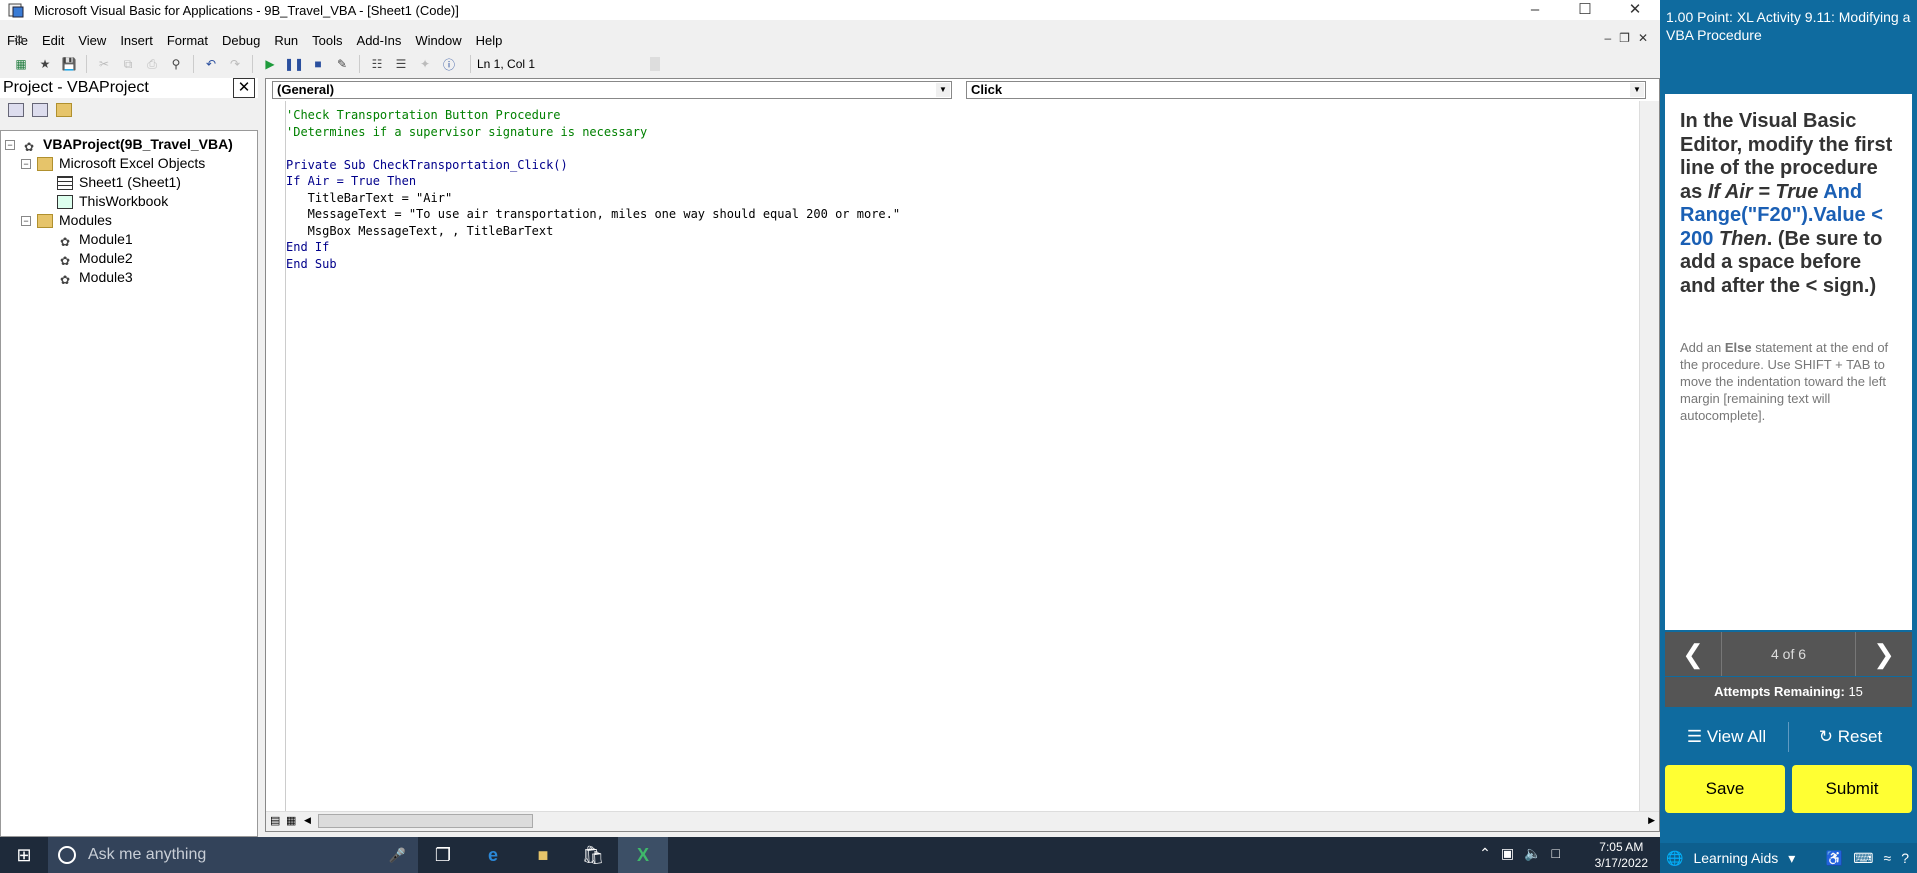  What do you see at coordinates (294, 64) in the screenshot?
I see `break-icon: ❚❚` at bounding box center [294, 64].